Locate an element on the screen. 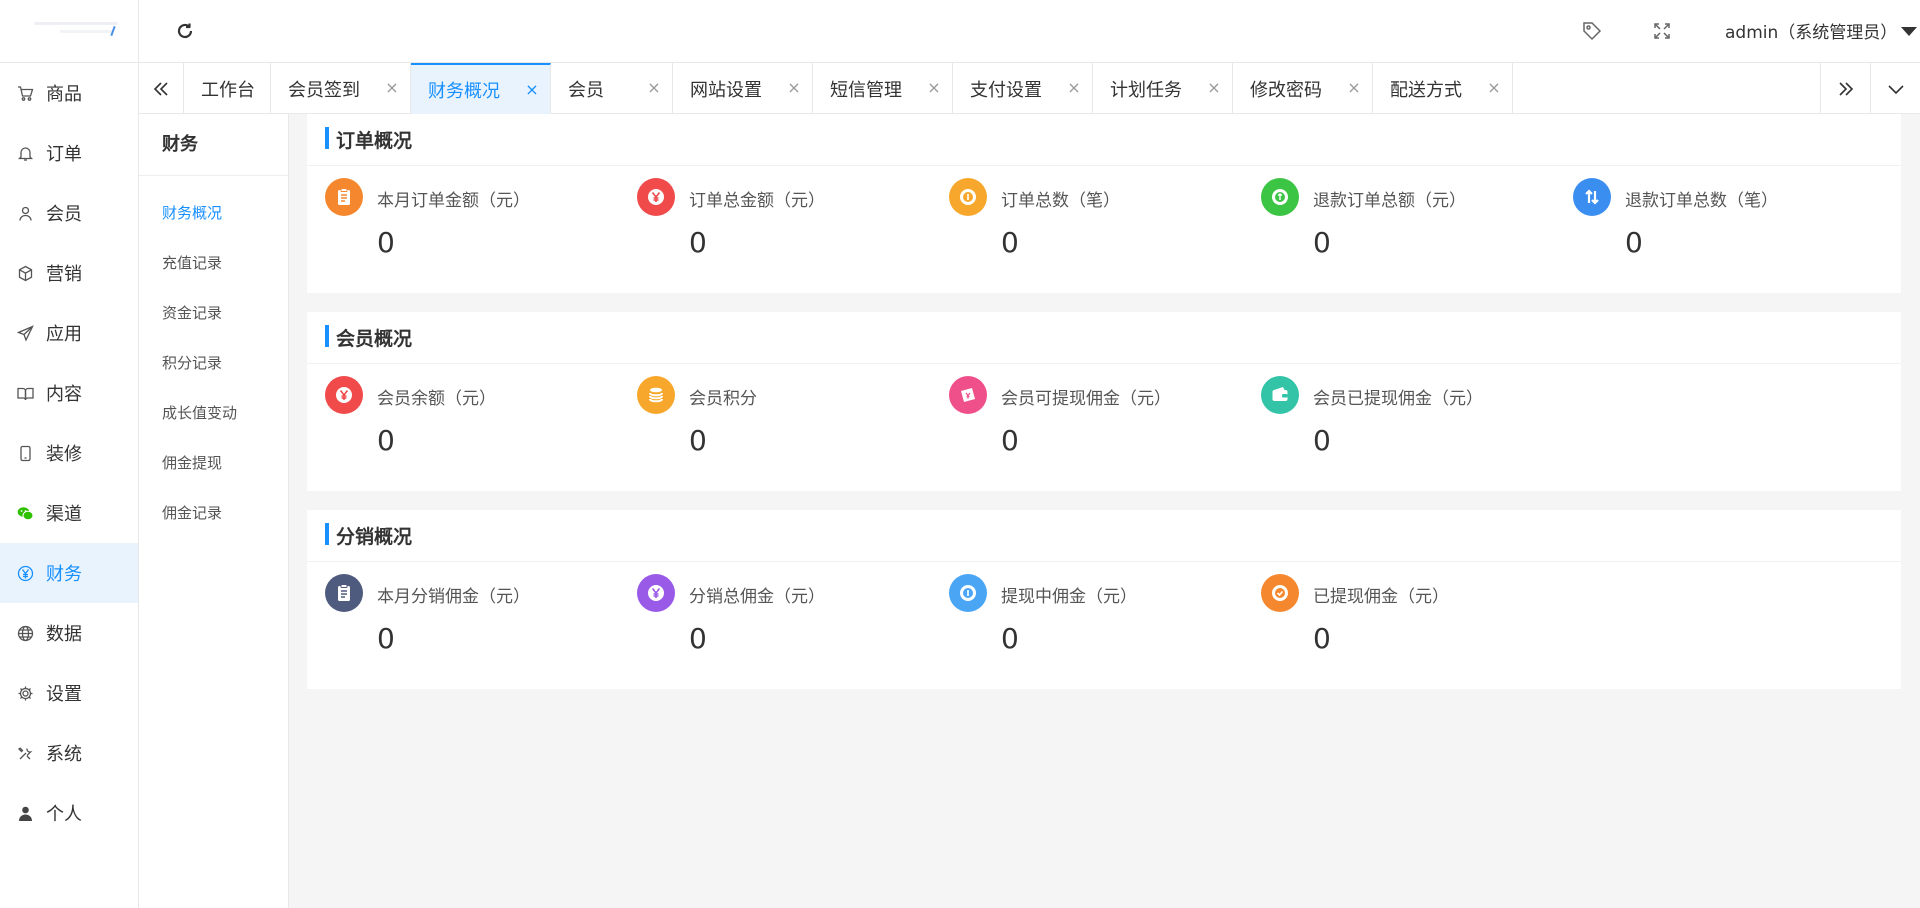  sub-item-finance-overview: 财务概况 is located at coordinates (213, 213).